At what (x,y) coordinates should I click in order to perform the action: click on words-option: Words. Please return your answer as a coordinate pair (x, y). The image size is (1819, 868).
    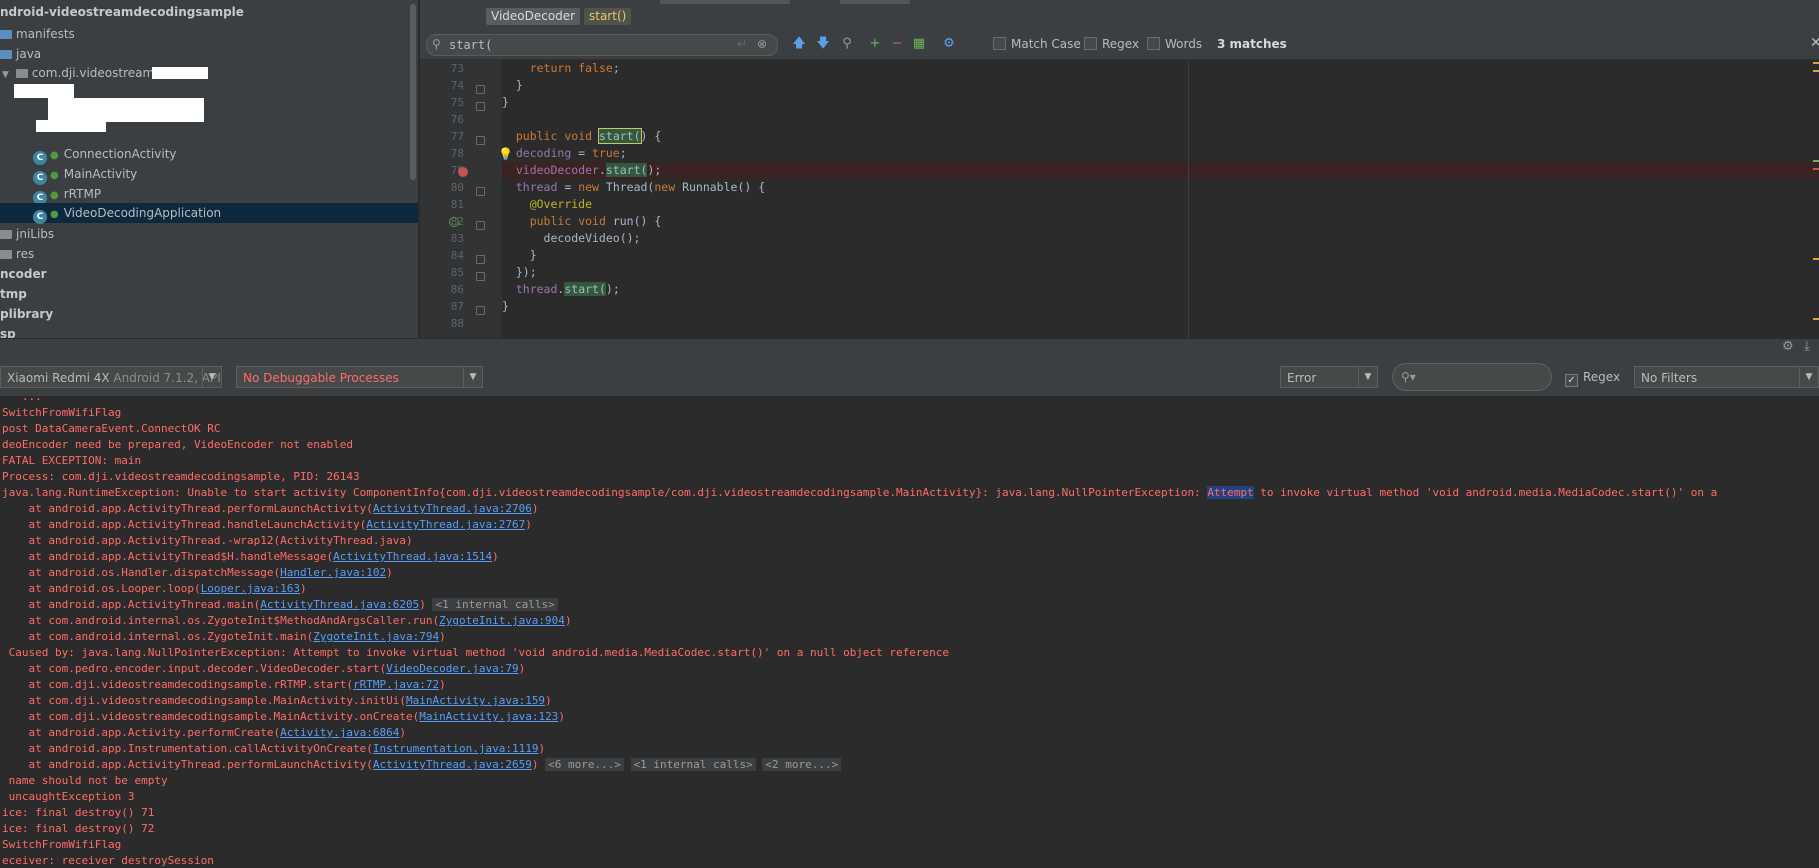
    Looking at the image, I should click on (1174, 44).